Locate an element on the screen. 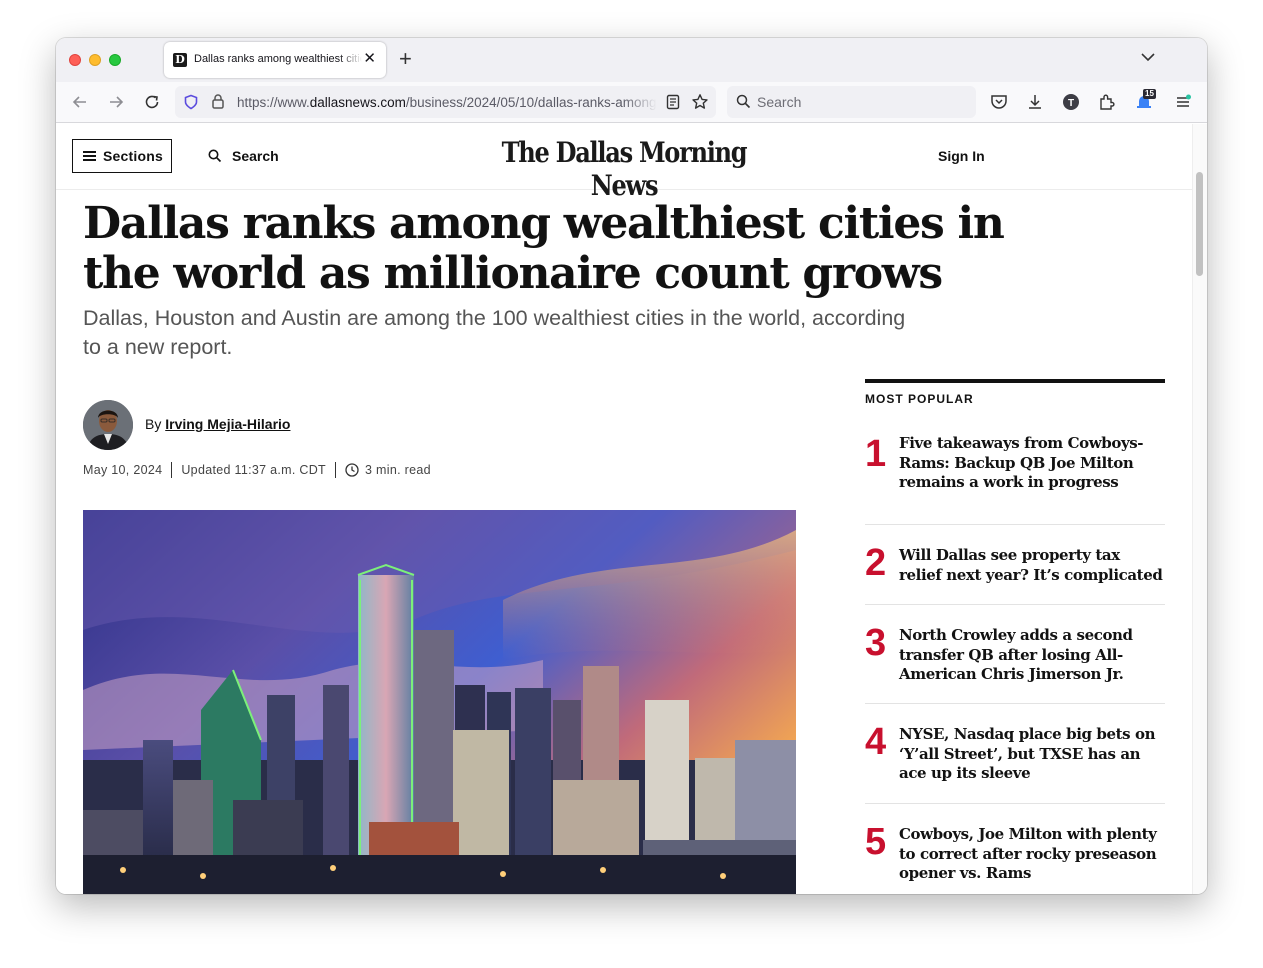 The image size is (1263, 968). list-all-tabs-icon is located at coordinates (1148, 57).